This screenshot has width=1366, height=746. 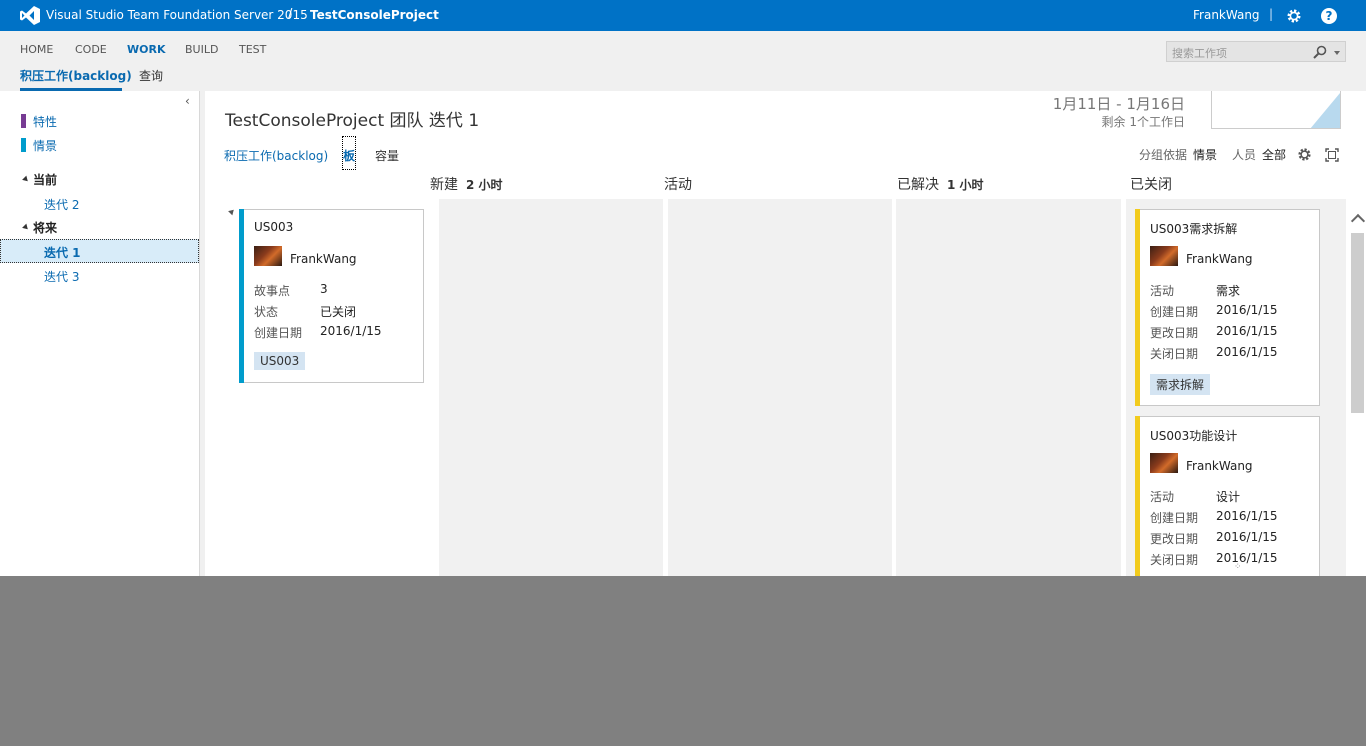 I want to click on board-scrollbar, so click(x=1357, y=393).